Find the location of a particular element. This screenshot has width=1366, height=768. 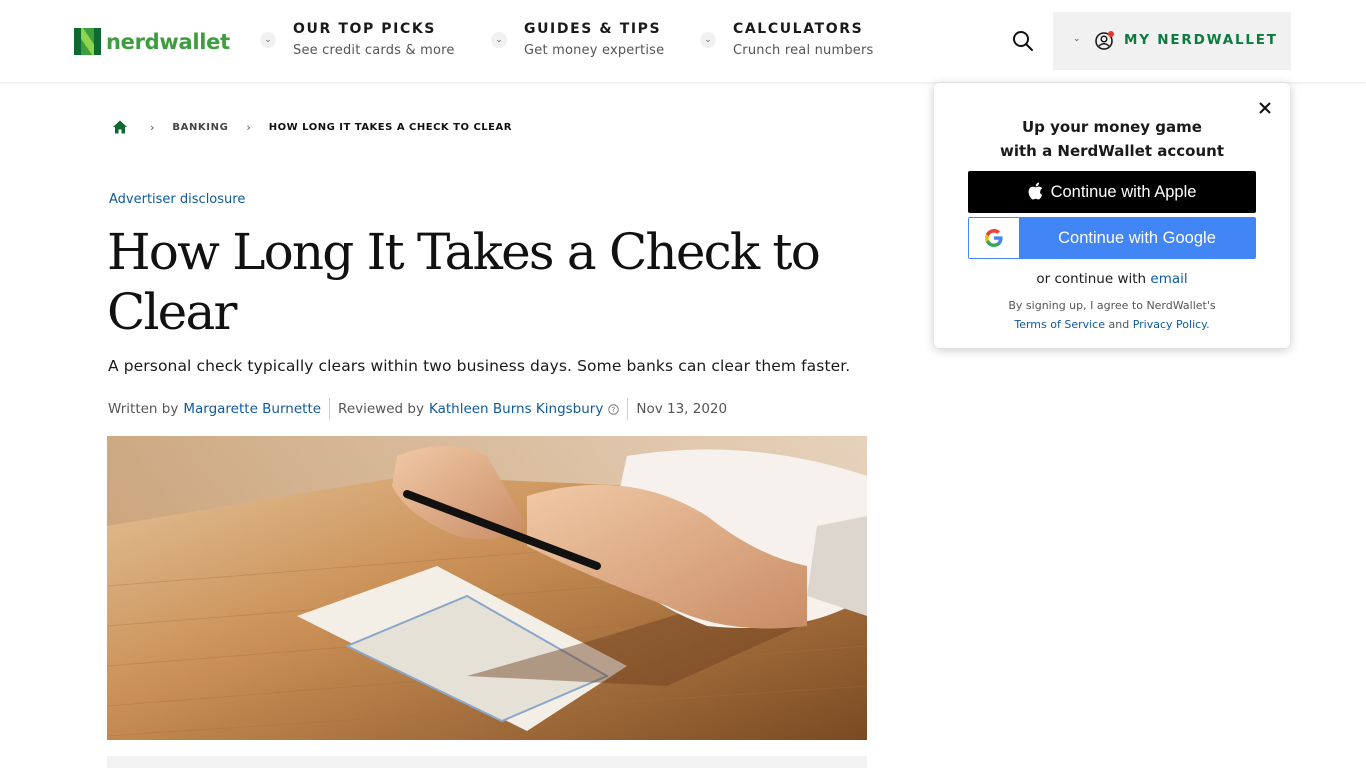

nav-calculators: ⌄ CALCULATORS Crunch real numbers is located at coordinates (795, 41).